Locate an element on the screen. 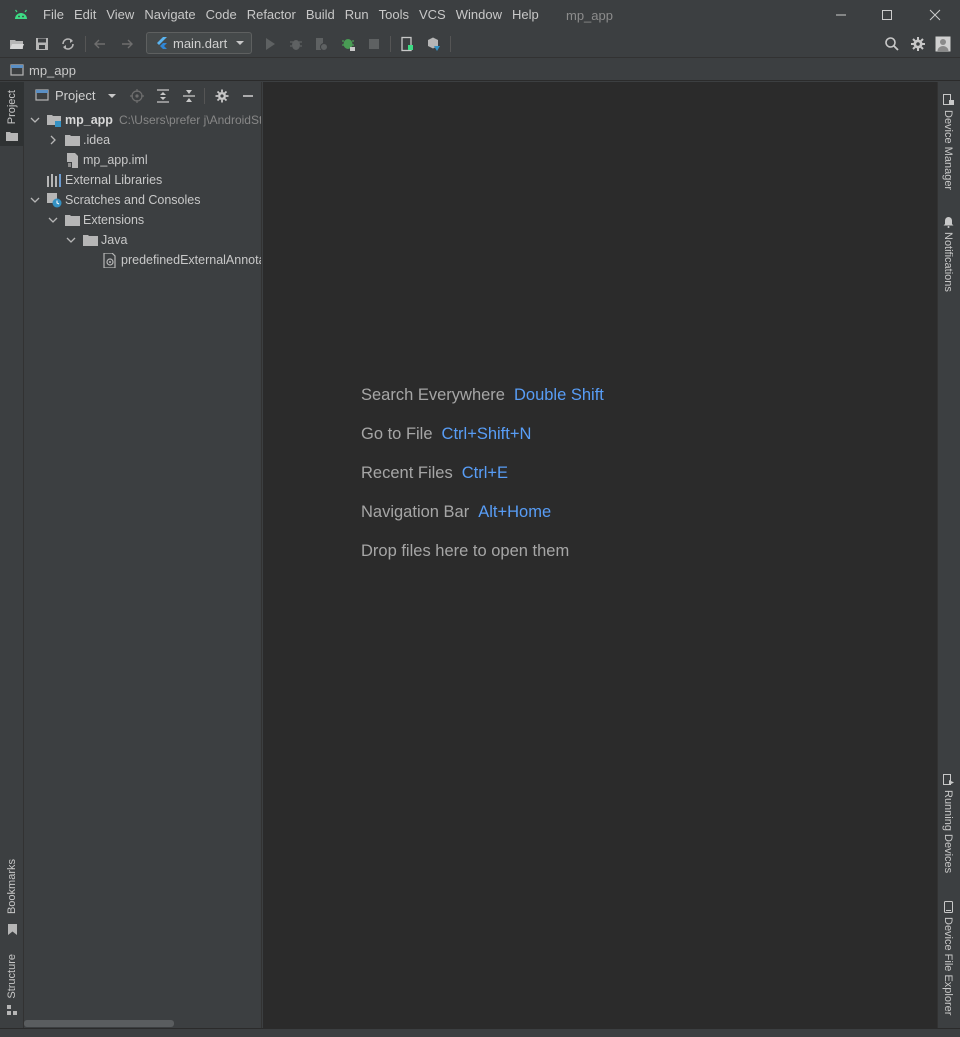 The height and width of the screenshot is (1037, 960). hint-shortcut: Ctrl+Shift+N is located at coordinates (487, 434).